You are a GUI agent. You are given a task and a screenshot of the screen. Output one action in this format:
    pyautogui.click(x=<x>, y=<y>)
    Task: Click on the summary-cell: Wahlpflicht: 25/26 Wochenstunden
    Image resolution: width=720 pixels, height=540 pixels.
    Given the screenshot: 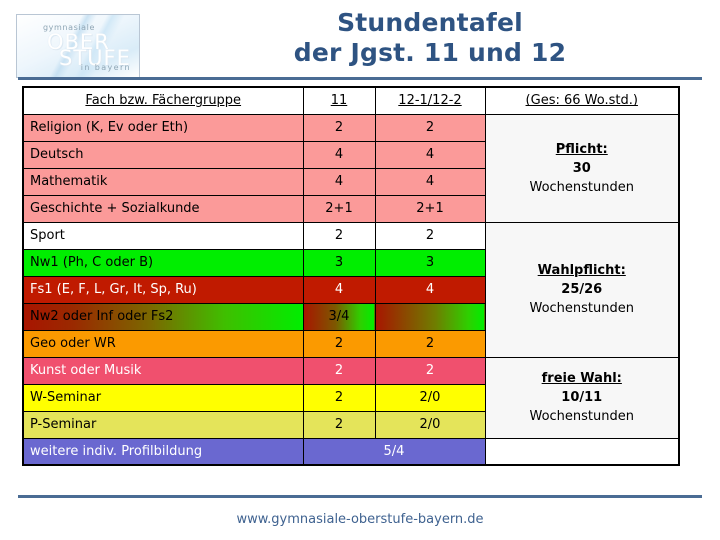 What is the action you would take?
    pyautogui.click(x=582, y=289)
    